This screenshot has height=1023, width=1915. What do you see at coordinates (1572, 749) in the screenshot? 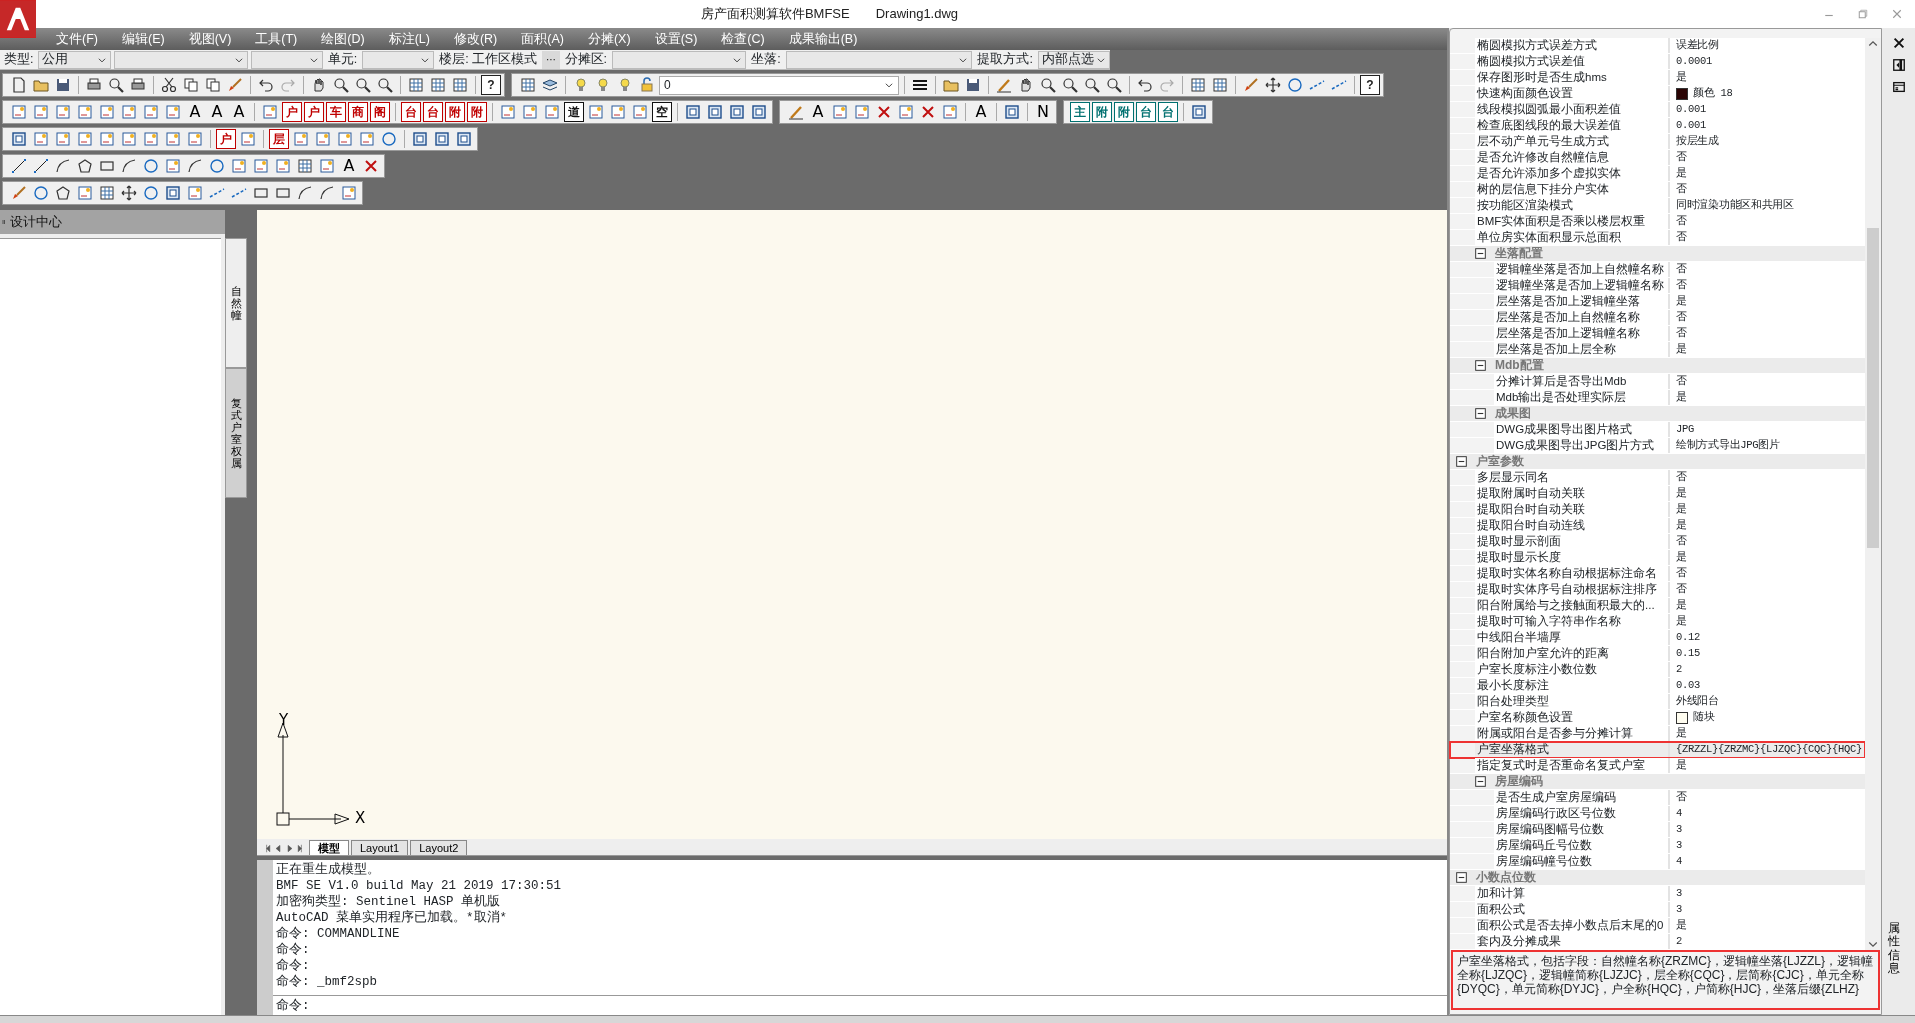
I see `property-name: 户室坐落格式` at bounding box center [1572, 749].